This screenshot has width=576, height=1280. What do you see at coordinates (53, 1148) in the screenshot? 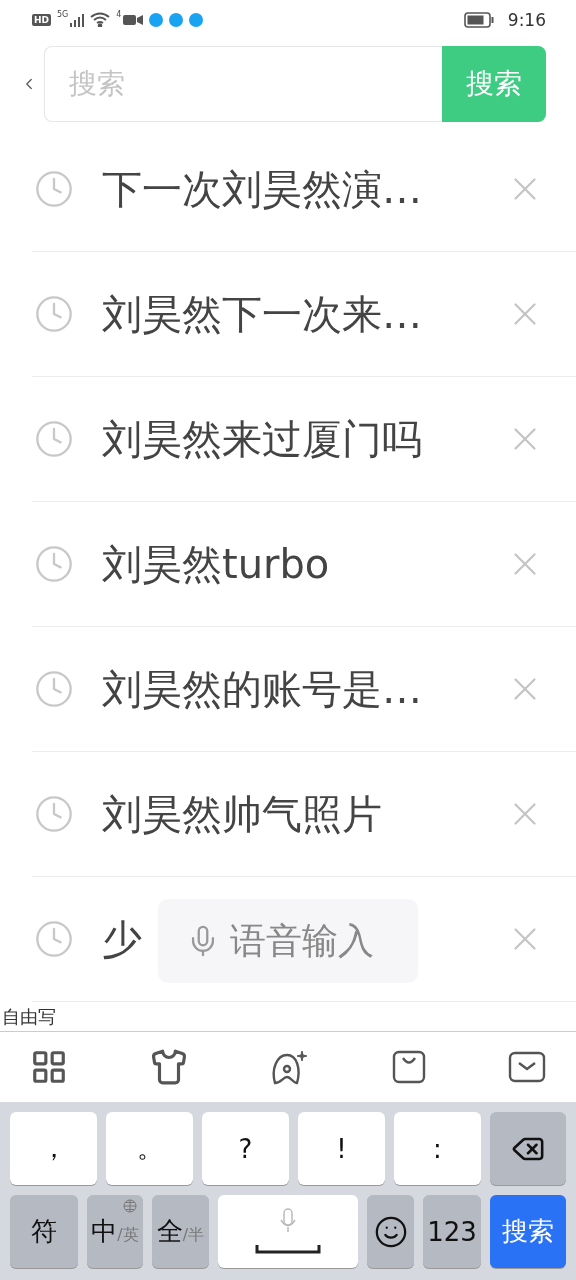
I see `key: ，` at bounding box center [53, 1148].